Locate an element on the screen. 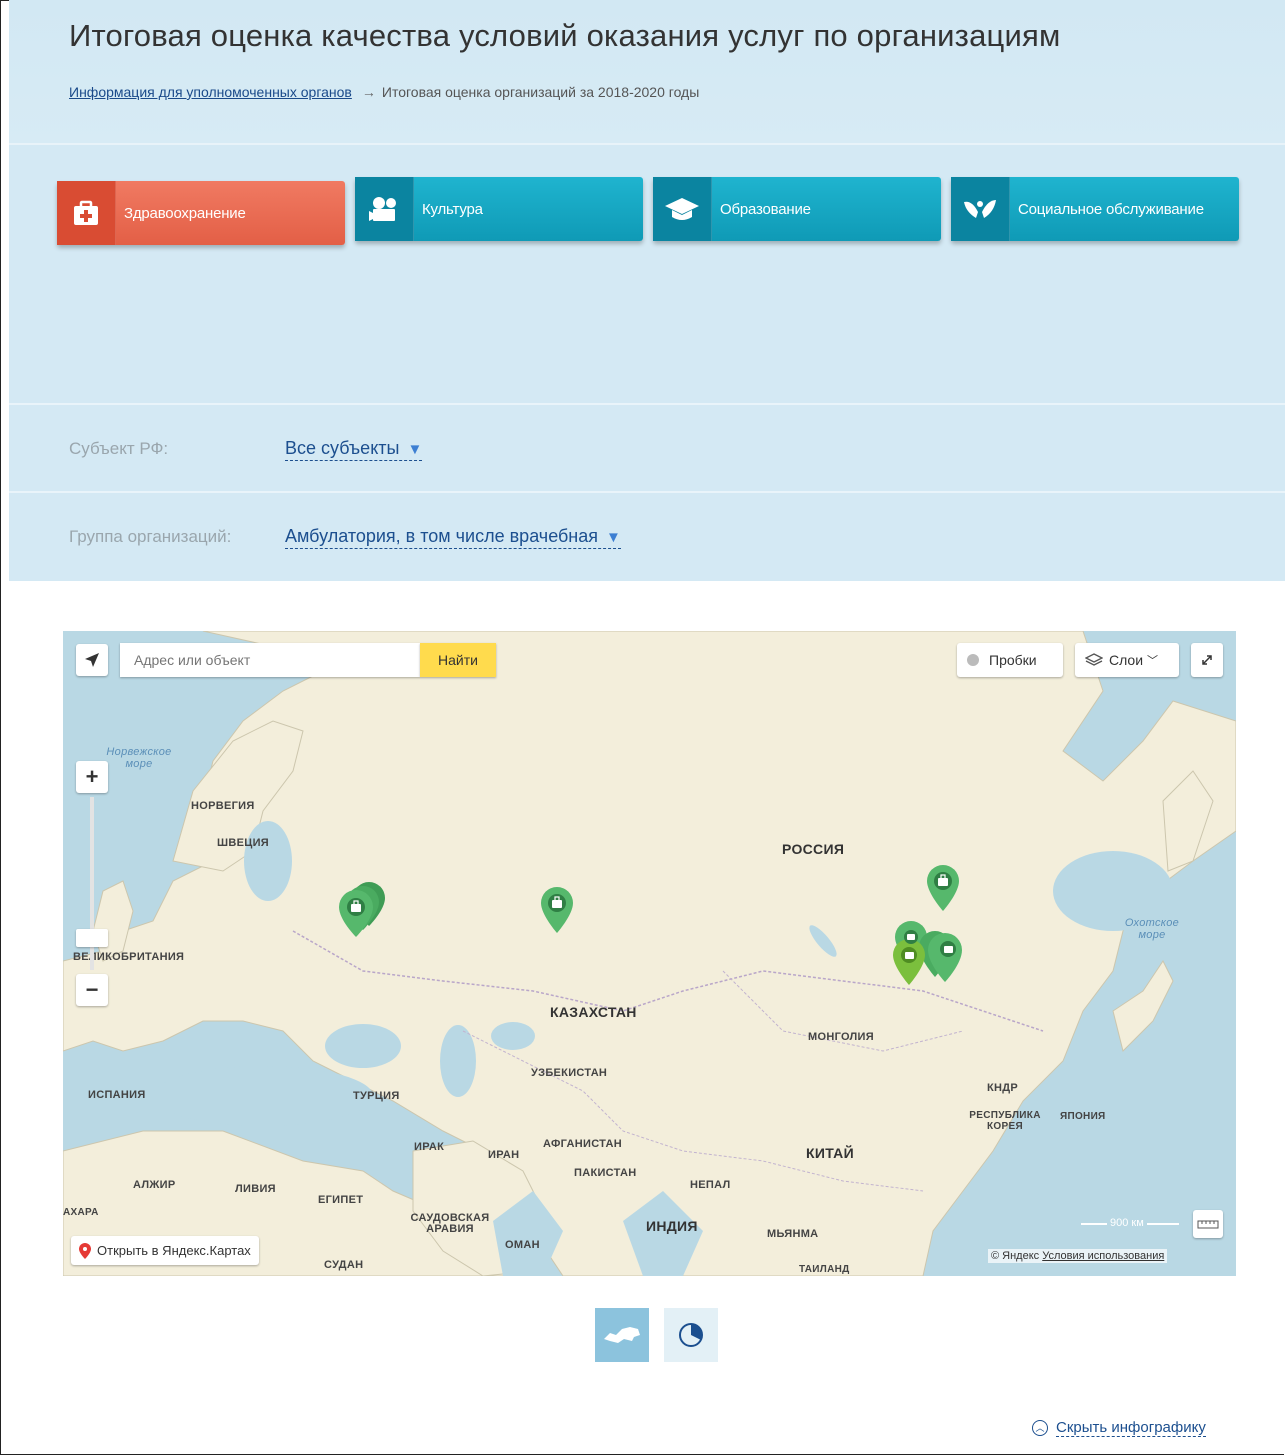  sector-label: Социальное обслуживание is located at coordinates (1111, 209).